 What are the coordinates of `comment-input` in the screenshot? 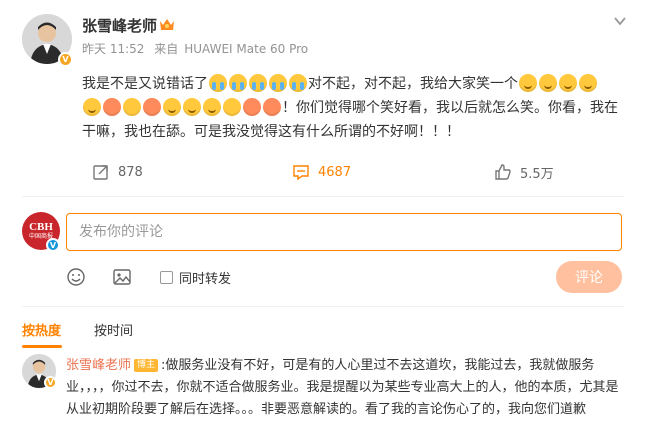 It's located at (344, 232).